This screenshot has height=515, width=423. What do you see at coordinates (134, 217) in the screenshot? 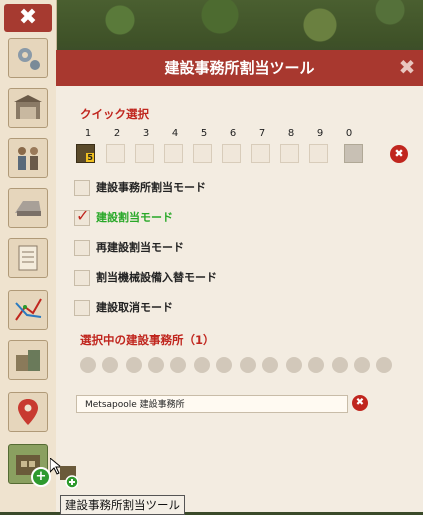
I see `mode-label: 建設割当モード` at bounding box center [134, 217].